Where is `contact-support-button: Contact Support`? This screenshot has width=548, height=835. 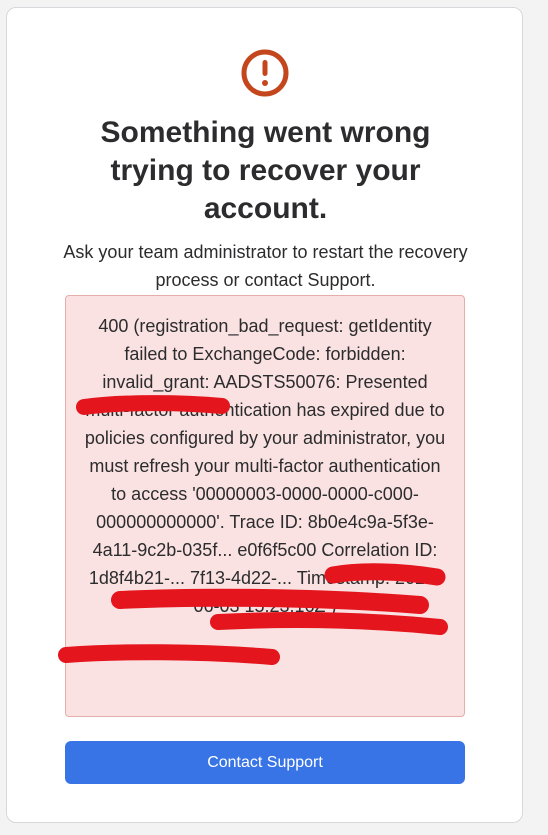 contact-support-button: Contact Support is located at coordinates (265, 762).